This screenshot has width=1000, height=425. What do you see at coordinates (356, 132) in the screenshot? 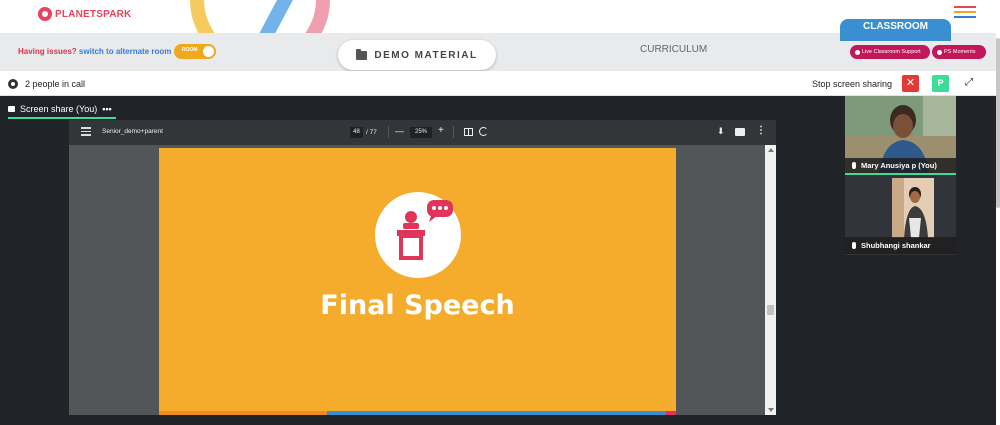
I see `pdf-page-input: 48` at bounding box center [356, 132].